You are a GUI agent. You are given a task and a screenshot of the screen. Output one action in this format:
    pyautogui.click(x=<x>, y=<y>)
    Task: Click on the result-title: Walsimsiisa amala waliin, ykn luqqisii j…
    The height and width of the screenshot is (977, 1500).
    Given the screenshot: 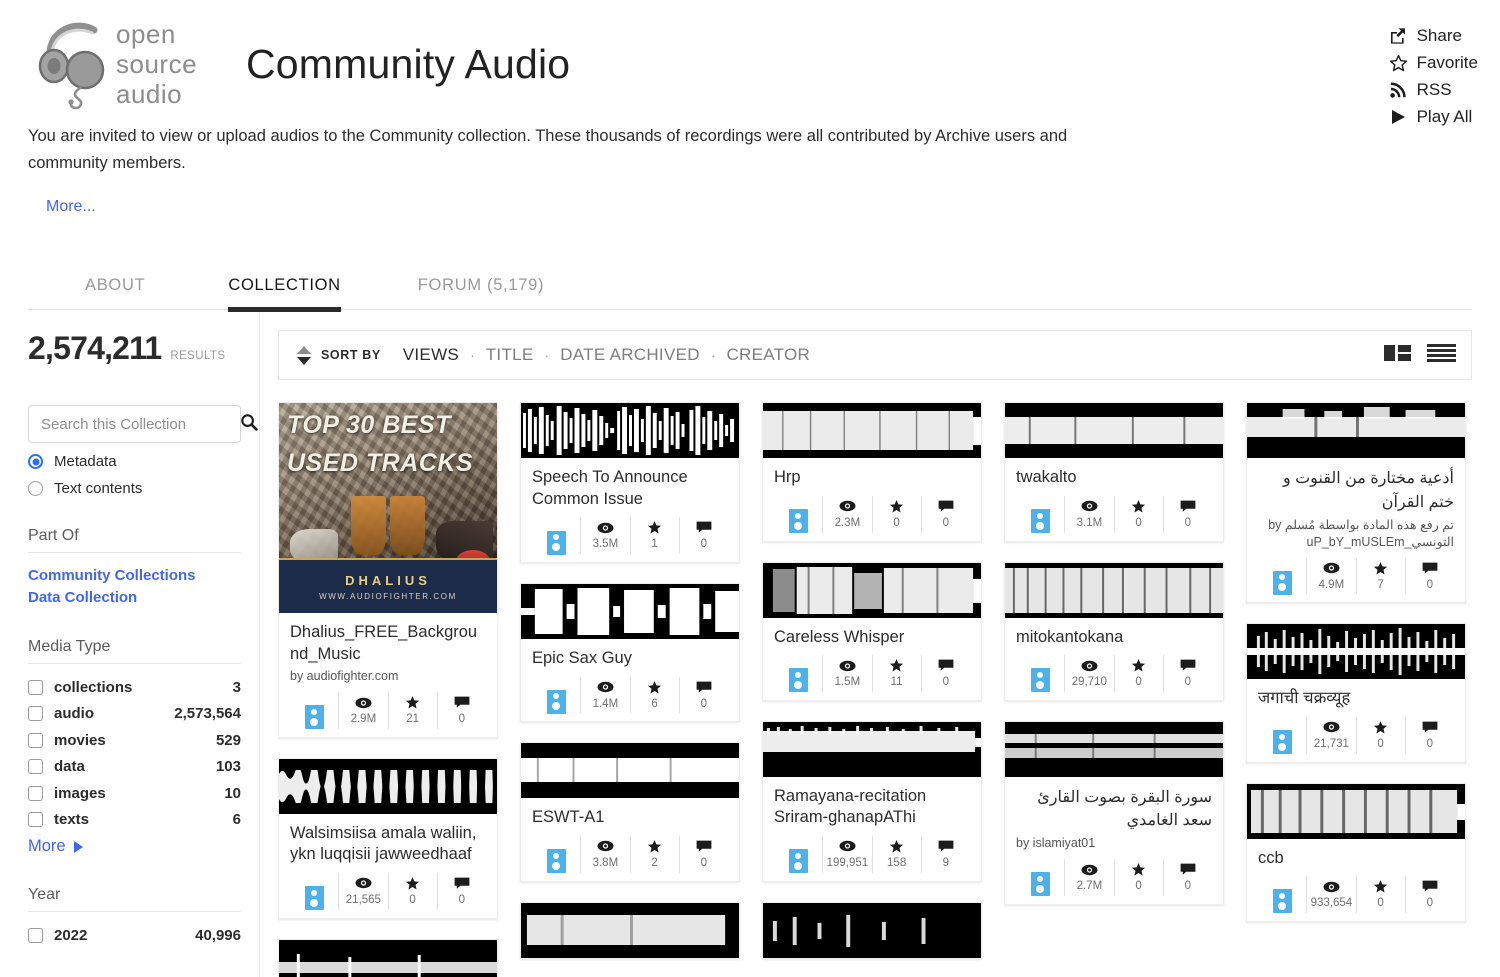 What is the action you would take?
    pyautogui.click(x=388, y=844)
    